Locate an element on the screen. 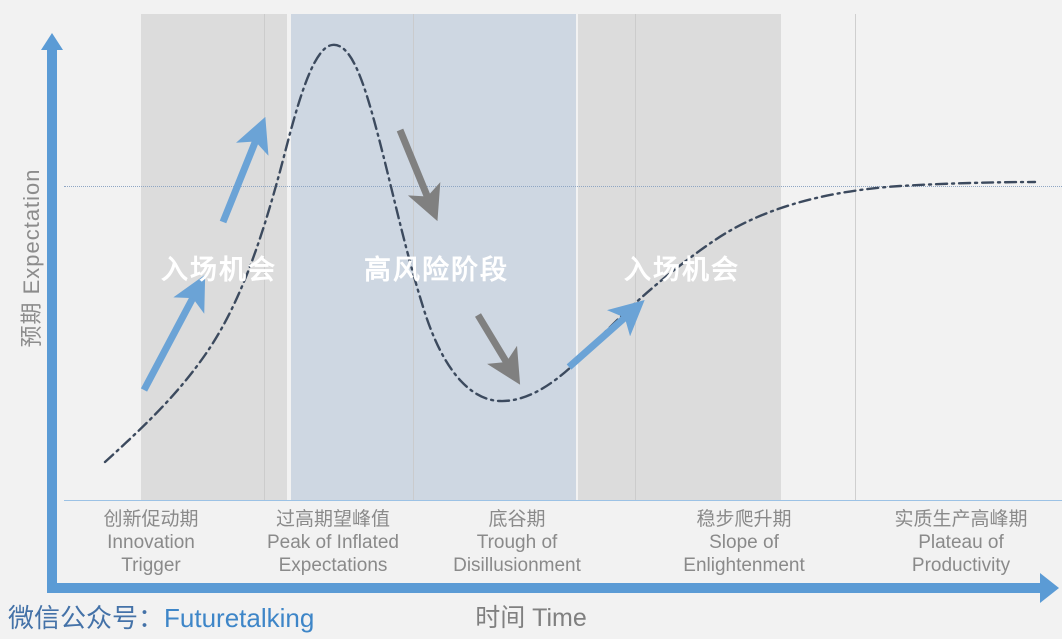 The height and width of the screenshot is (639, 1062). phase-label-en-line2: Trigger is located at coordinates (151, 565).